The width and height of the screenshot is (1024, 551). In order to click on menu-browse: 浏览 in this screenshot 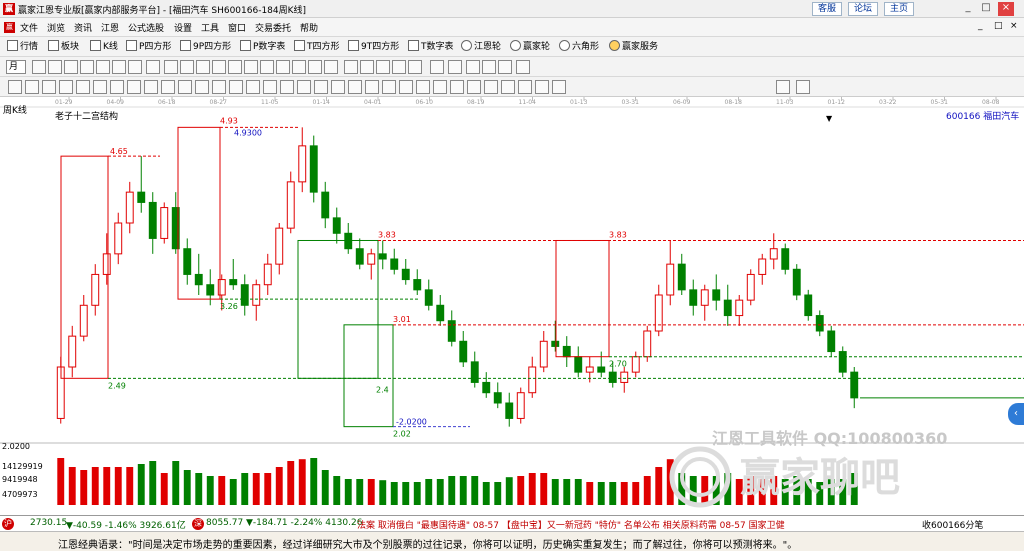, I will do `click(56, 27)`.